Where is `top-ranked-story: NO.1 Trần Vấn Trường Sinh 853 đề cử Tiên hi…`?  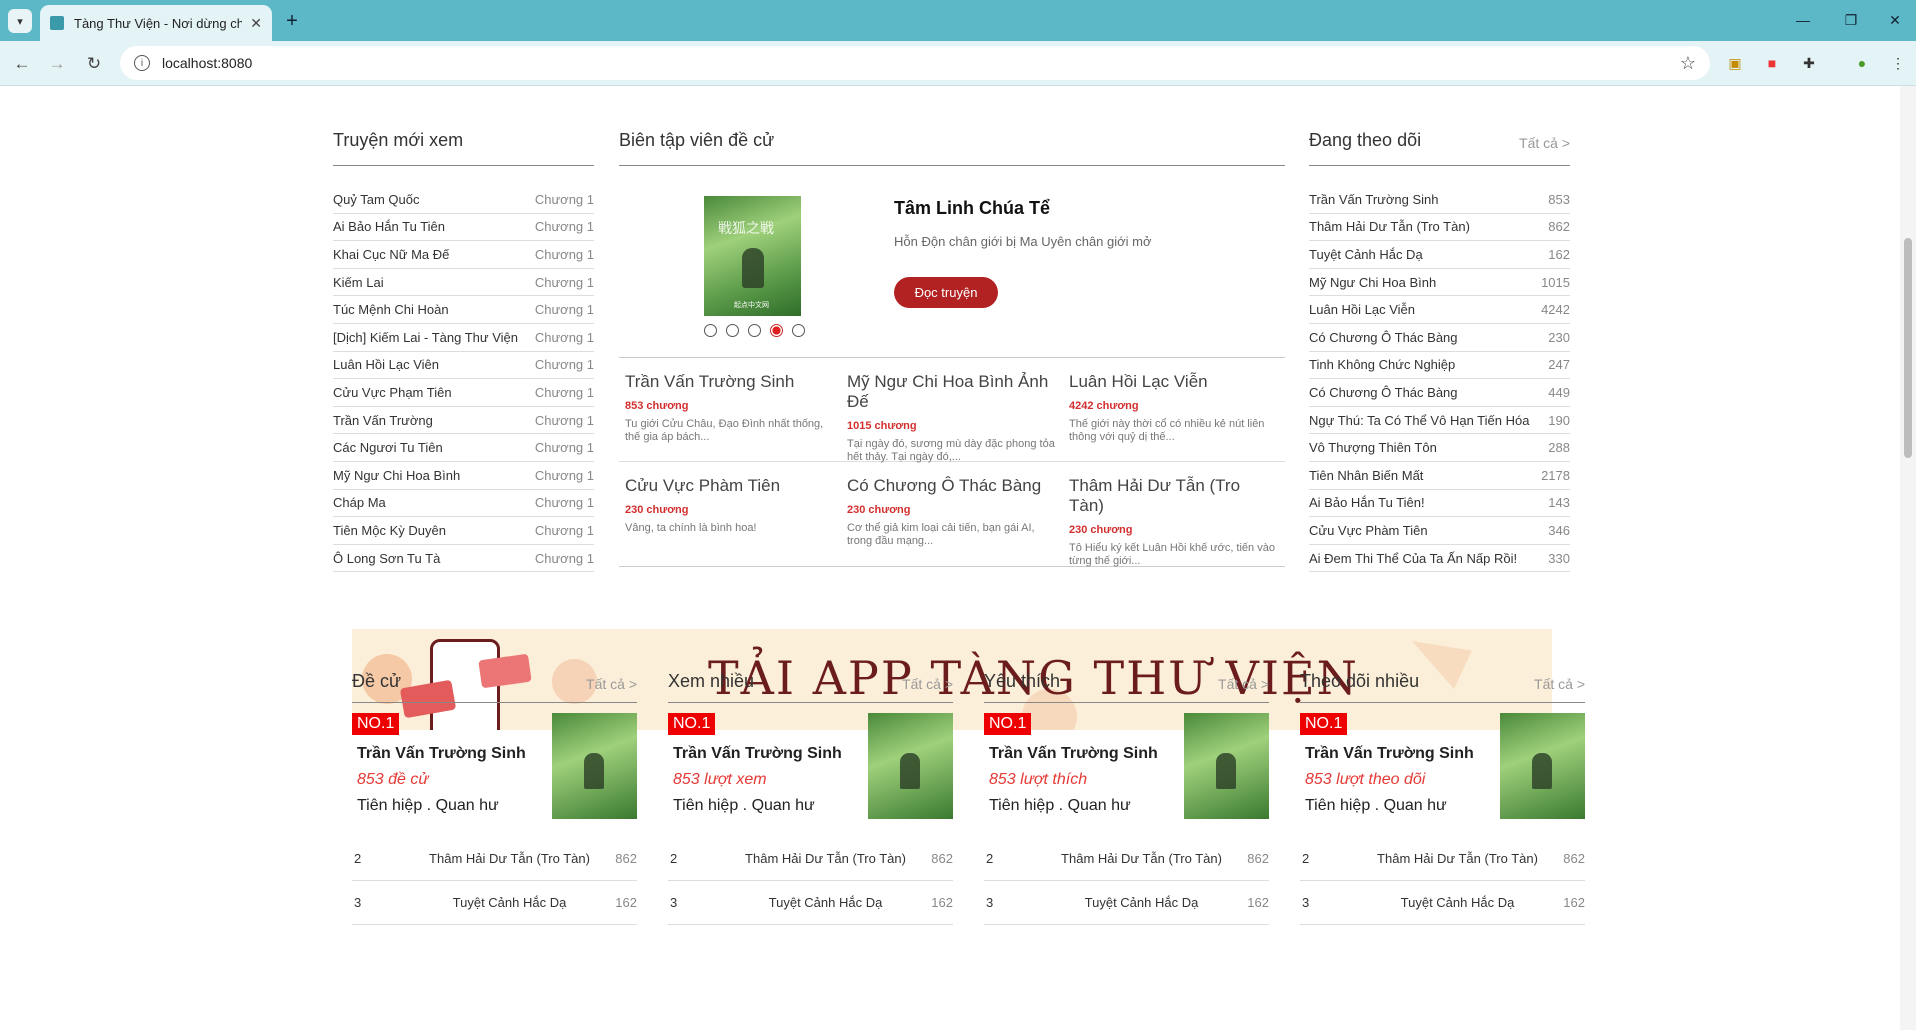 top-ranked-story: NO.1 Trần Vấn Trường Sinh 853 đề cử Tiên hi… is located at coordinates (494, 775).